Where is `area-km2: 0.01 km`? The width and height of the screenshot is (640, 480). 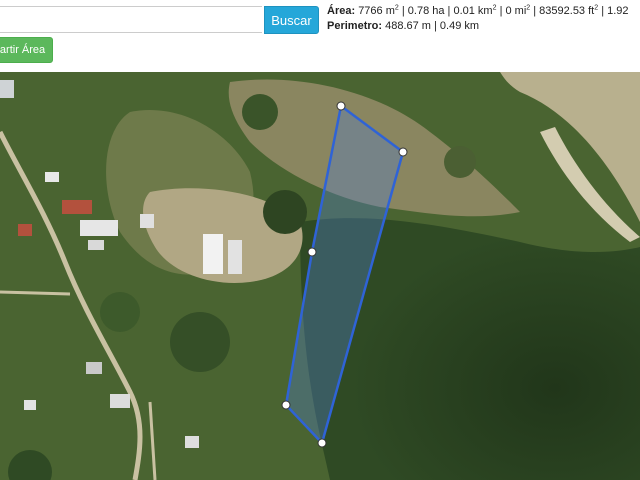
area-km2: 0.01 km is located at coordinates (473, 11).